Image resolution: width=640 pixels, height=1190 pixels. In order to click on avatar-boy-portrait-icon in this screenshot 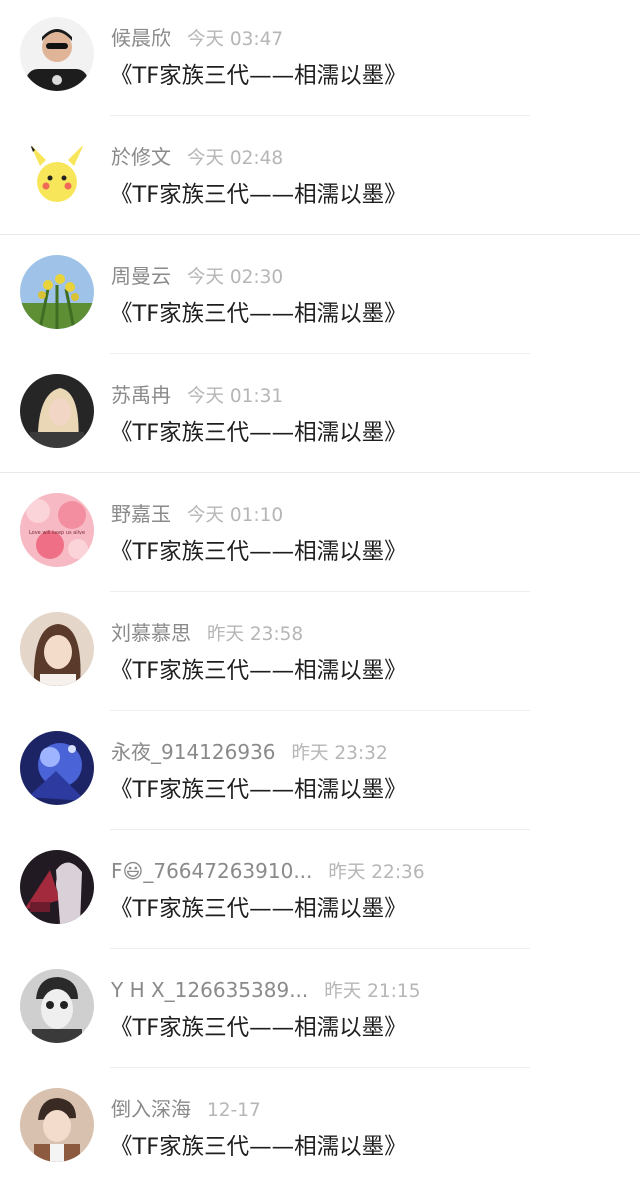, I will do `click(57, 1125)`.